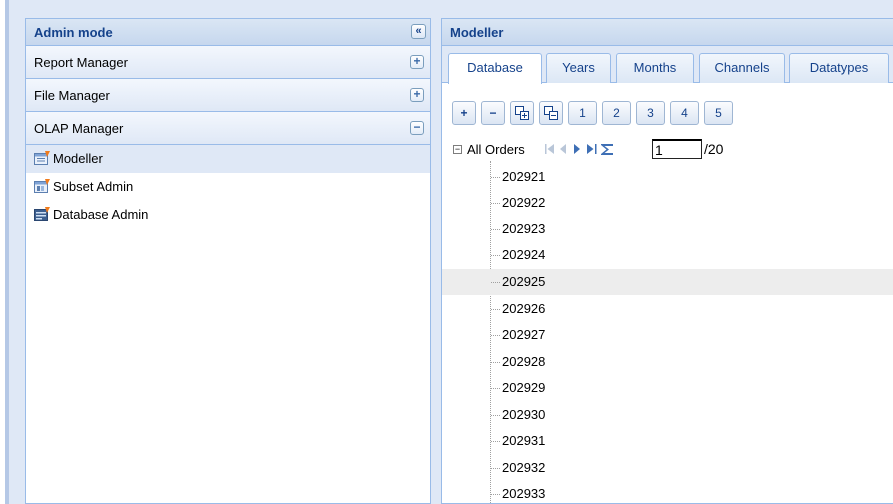 This screenshot has width=893, height=504. I want to click on last-page-icon, so click(592, 149).